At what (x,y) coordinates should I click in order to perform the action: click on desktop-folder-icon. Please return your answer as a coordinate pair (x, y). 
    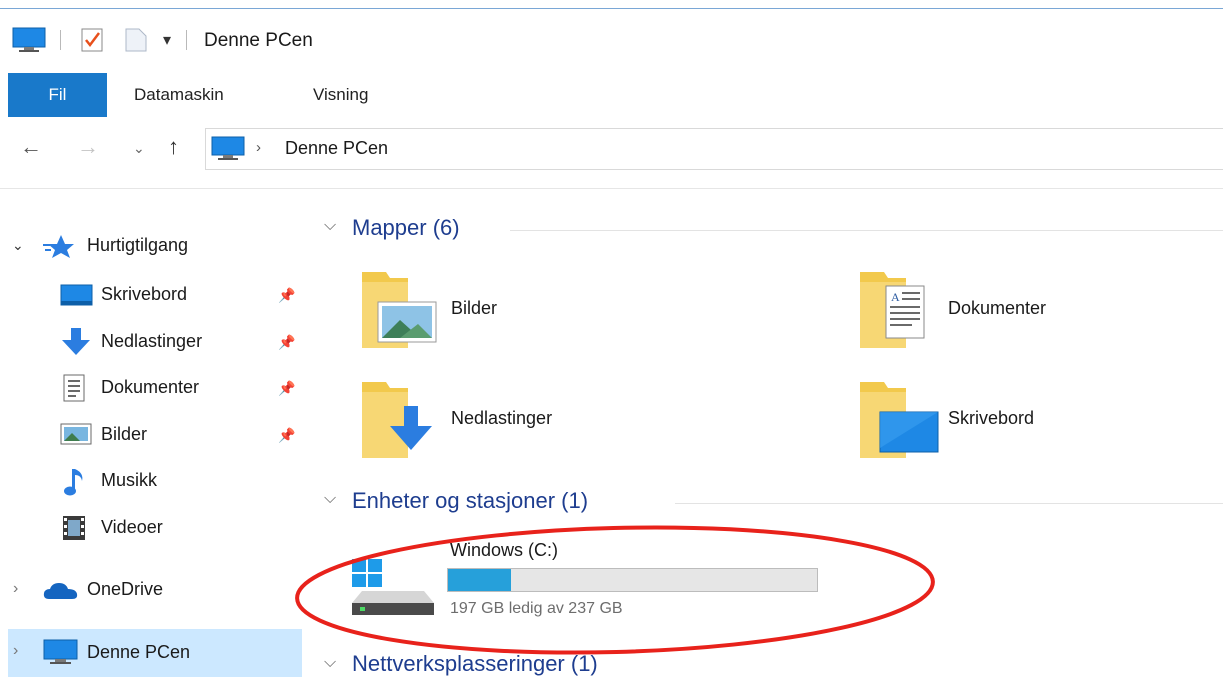
    Looking at the image, I should click on (899, 420).